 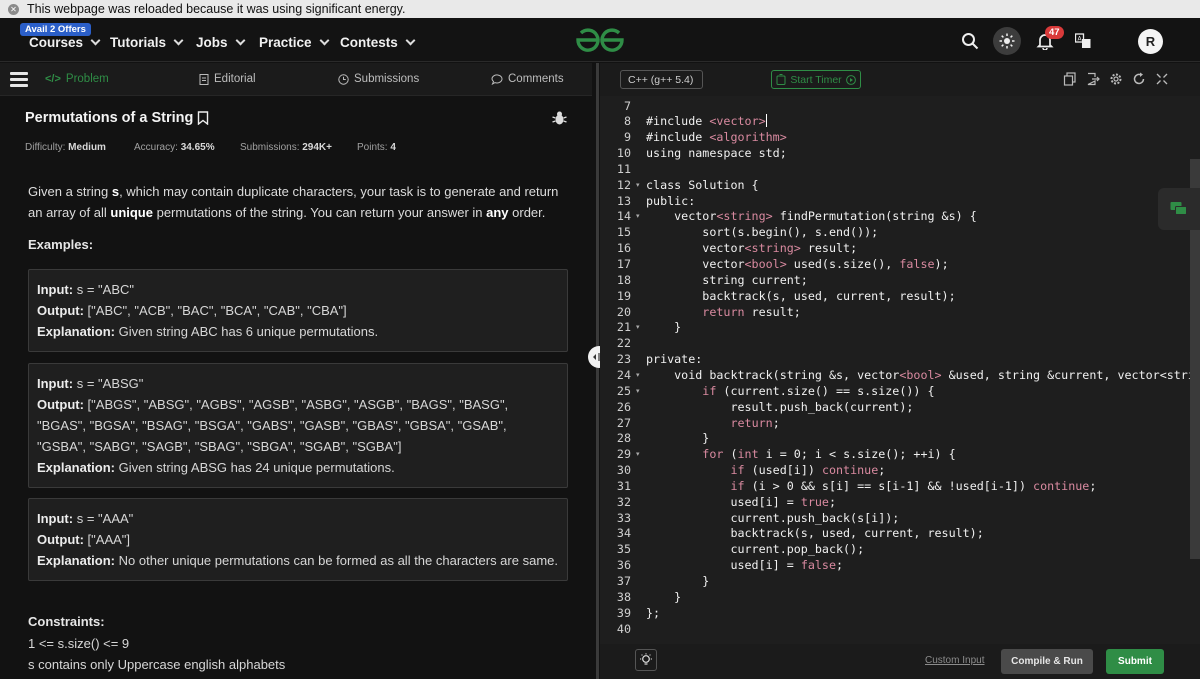 I want to click on input-value: s = "ABSG", so click(x=110, y=383).